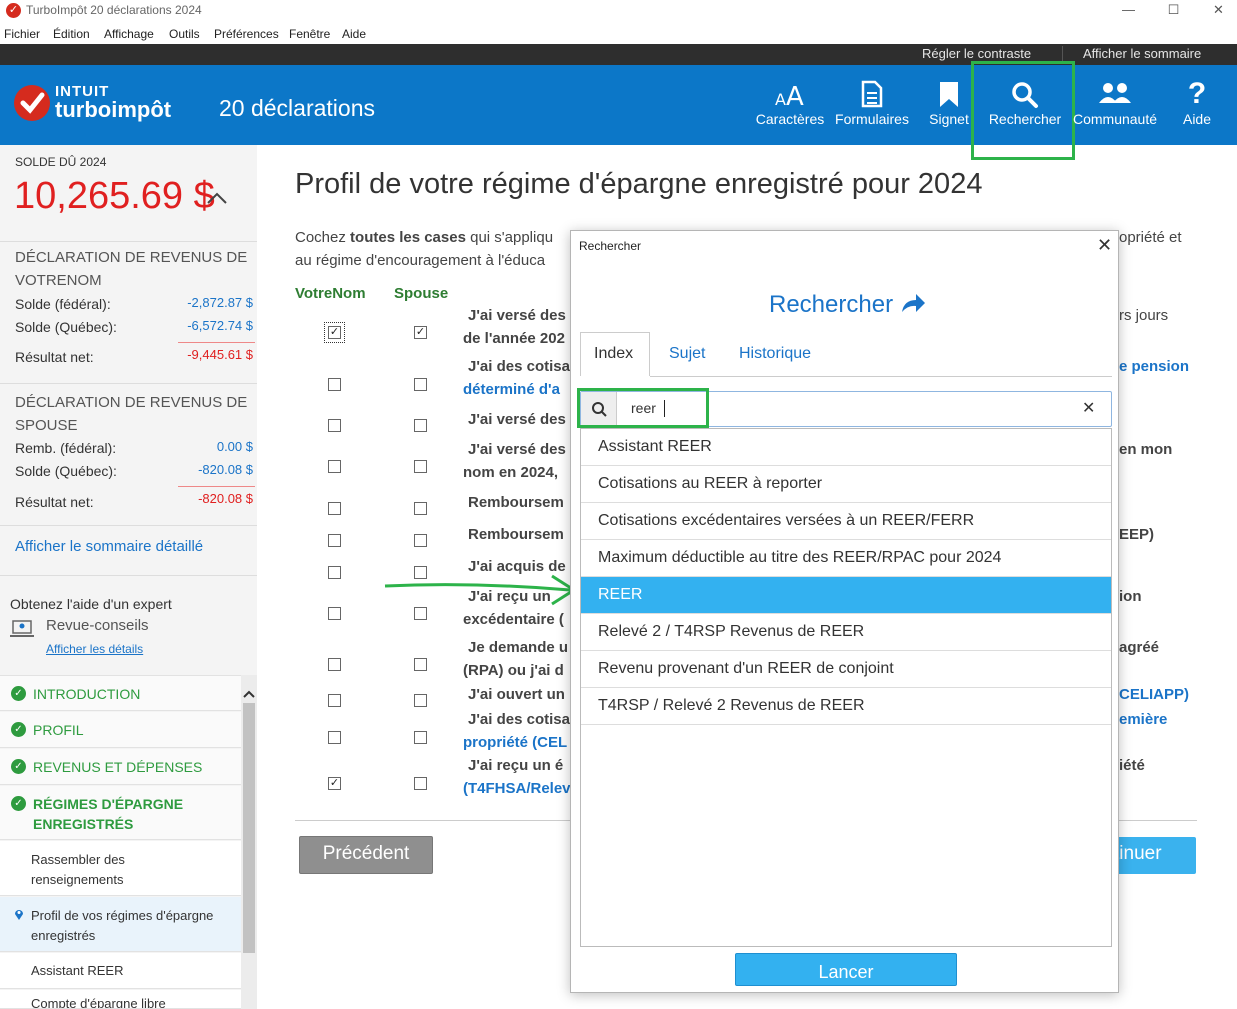 The height and width of the screenshot is (1009, 1237). Describe the element at coordinates (120, 971) in the screenshot. I see `nav-assistant-reer: Assistant REER` at that location.